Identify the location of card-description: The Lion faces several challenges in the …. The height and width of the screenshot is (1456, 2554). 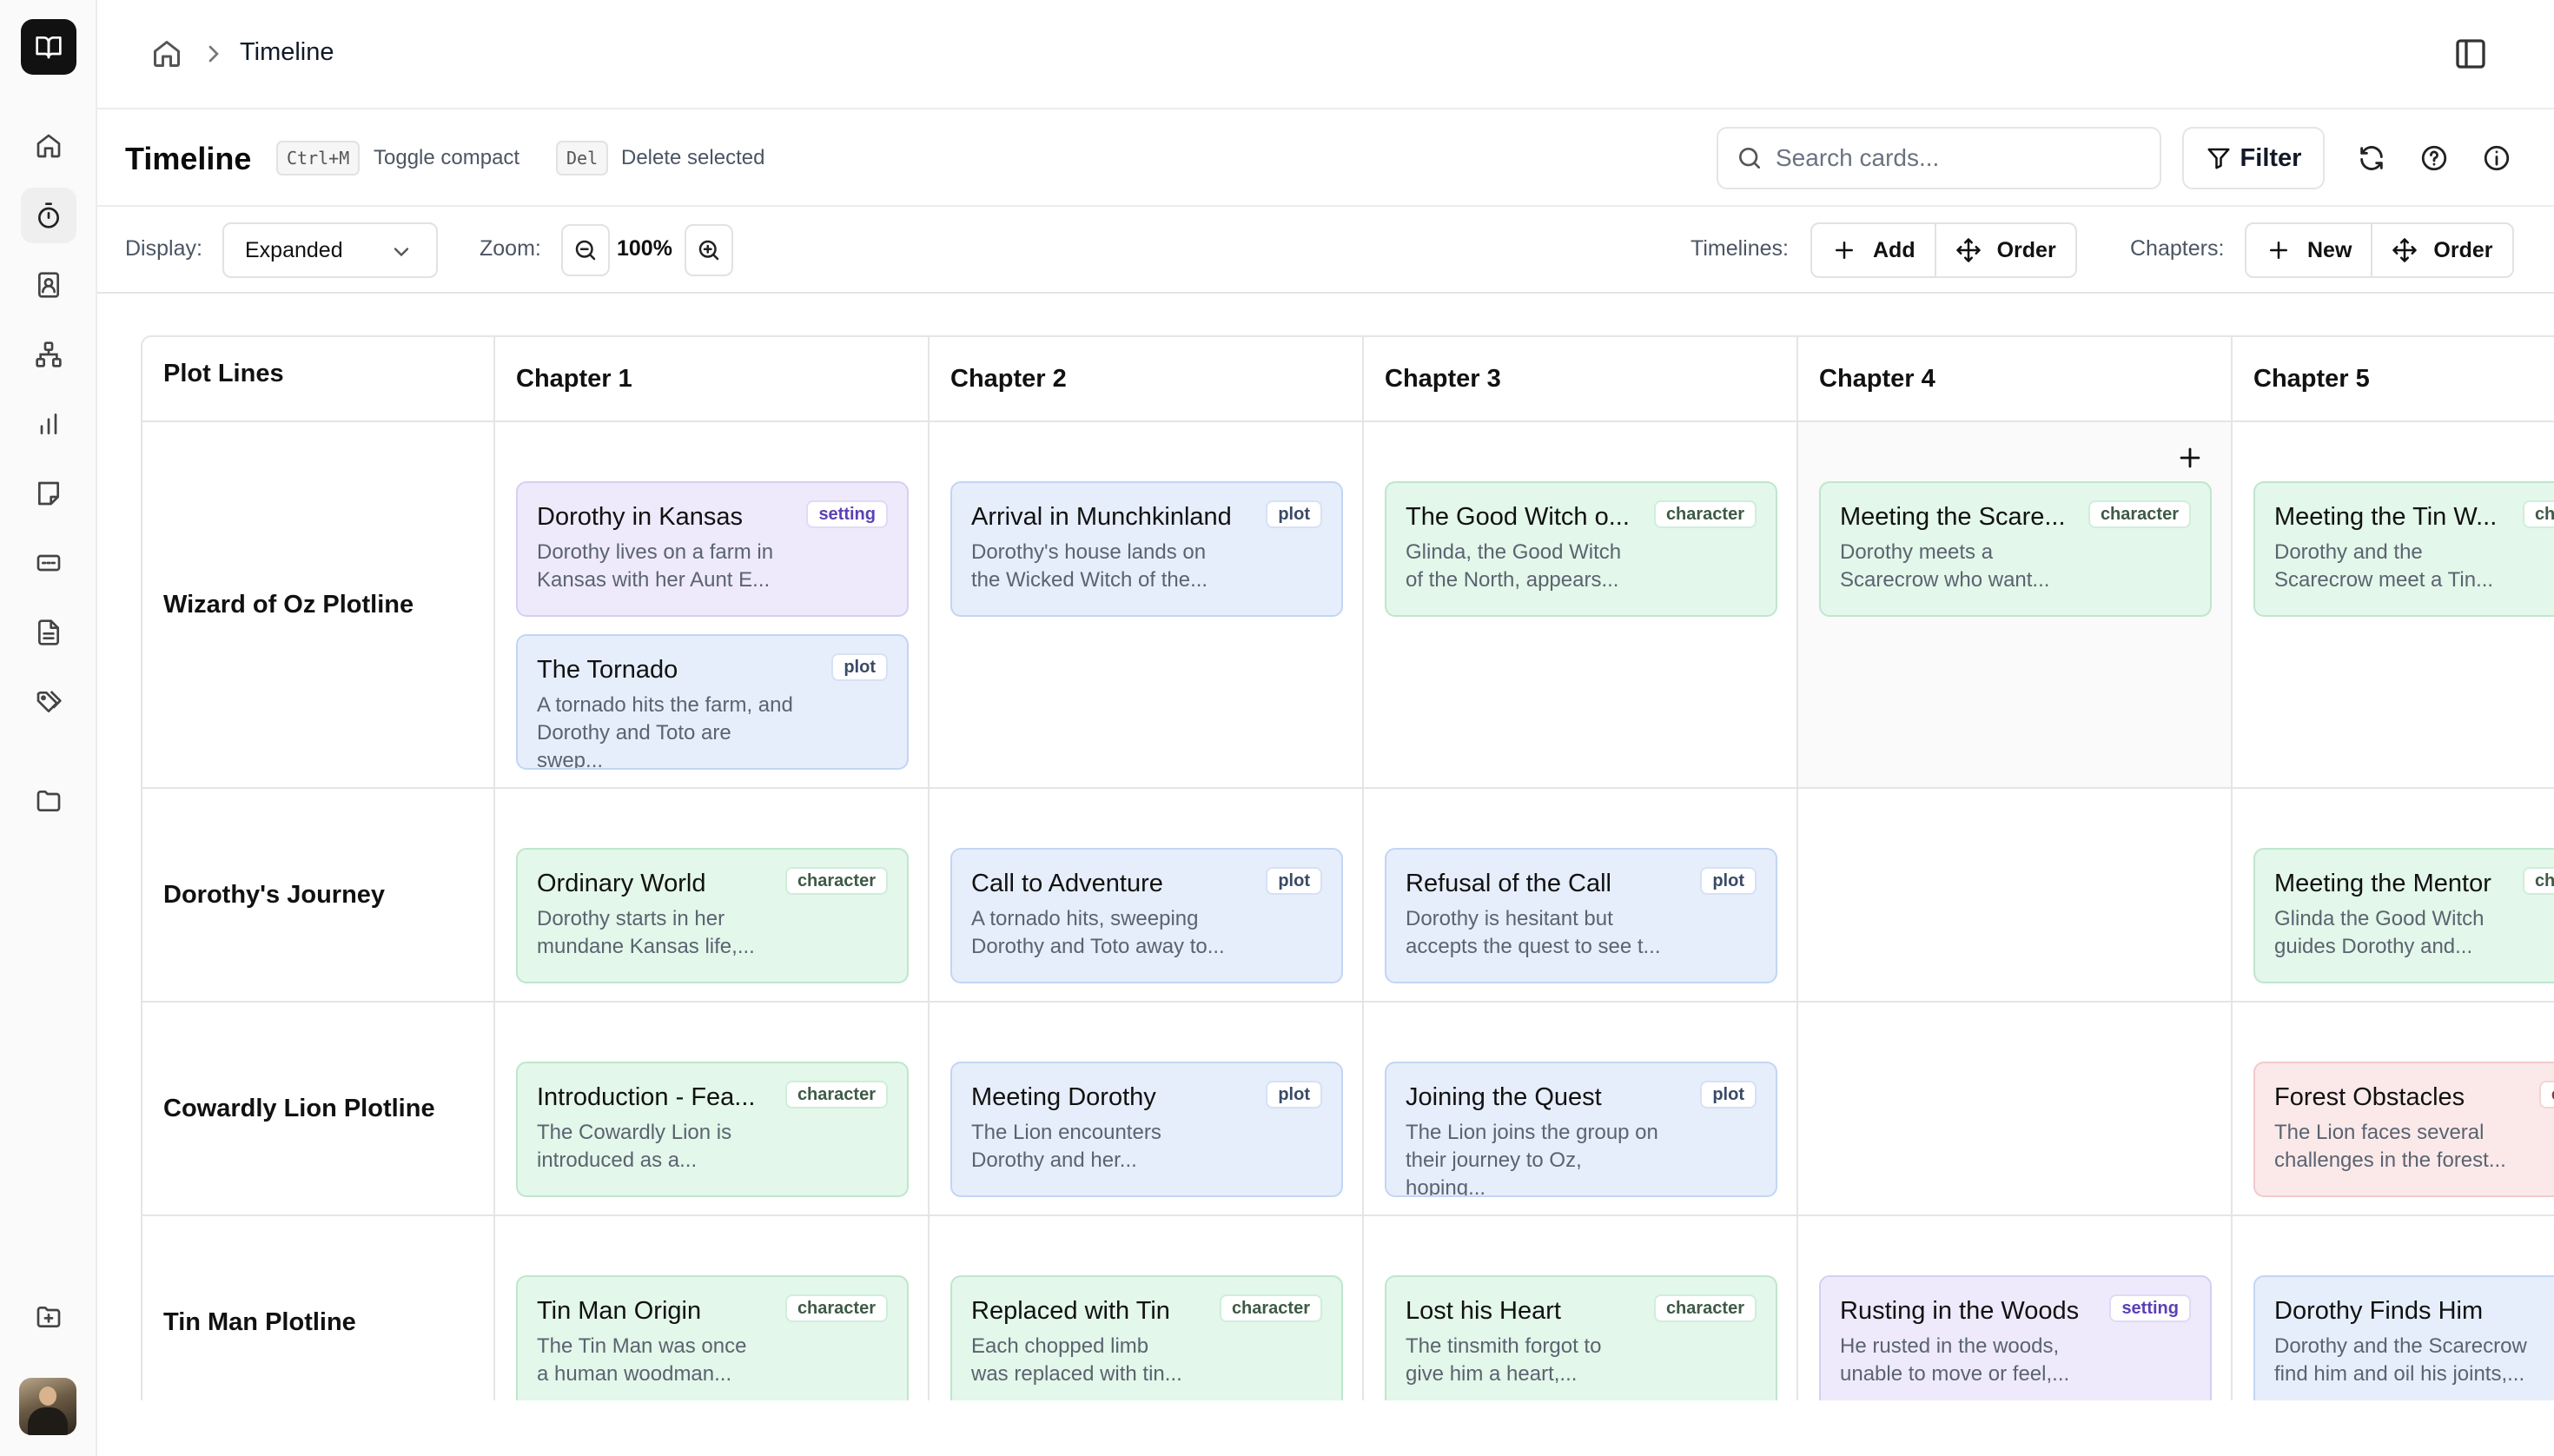
(2390, 1146).